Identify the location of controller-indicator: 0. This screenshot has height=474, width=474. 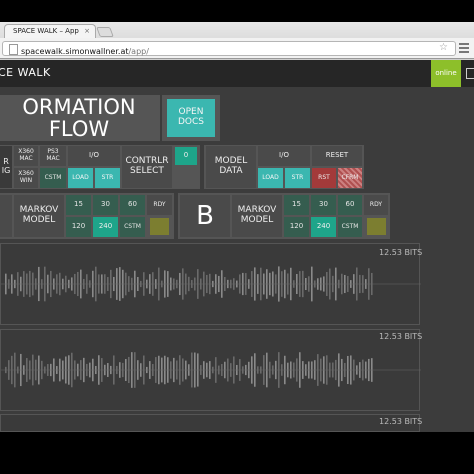
(186, 156).